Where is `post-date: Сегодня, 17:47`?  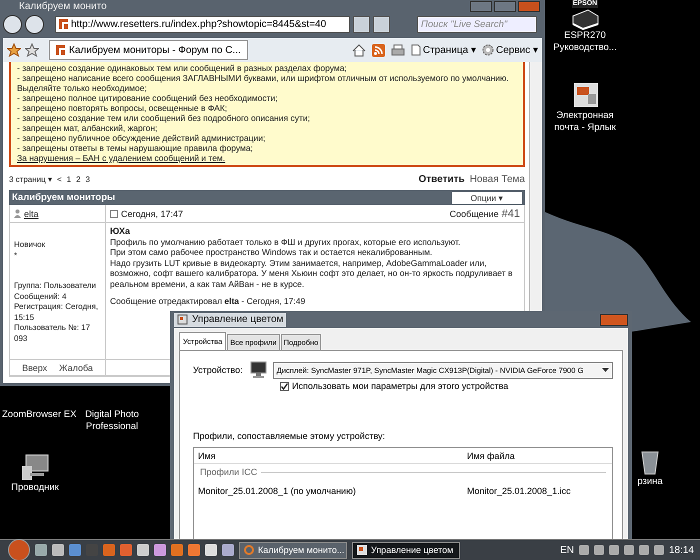 post-date: Сегодня, 17:47 is located at coordinates (152, 213).